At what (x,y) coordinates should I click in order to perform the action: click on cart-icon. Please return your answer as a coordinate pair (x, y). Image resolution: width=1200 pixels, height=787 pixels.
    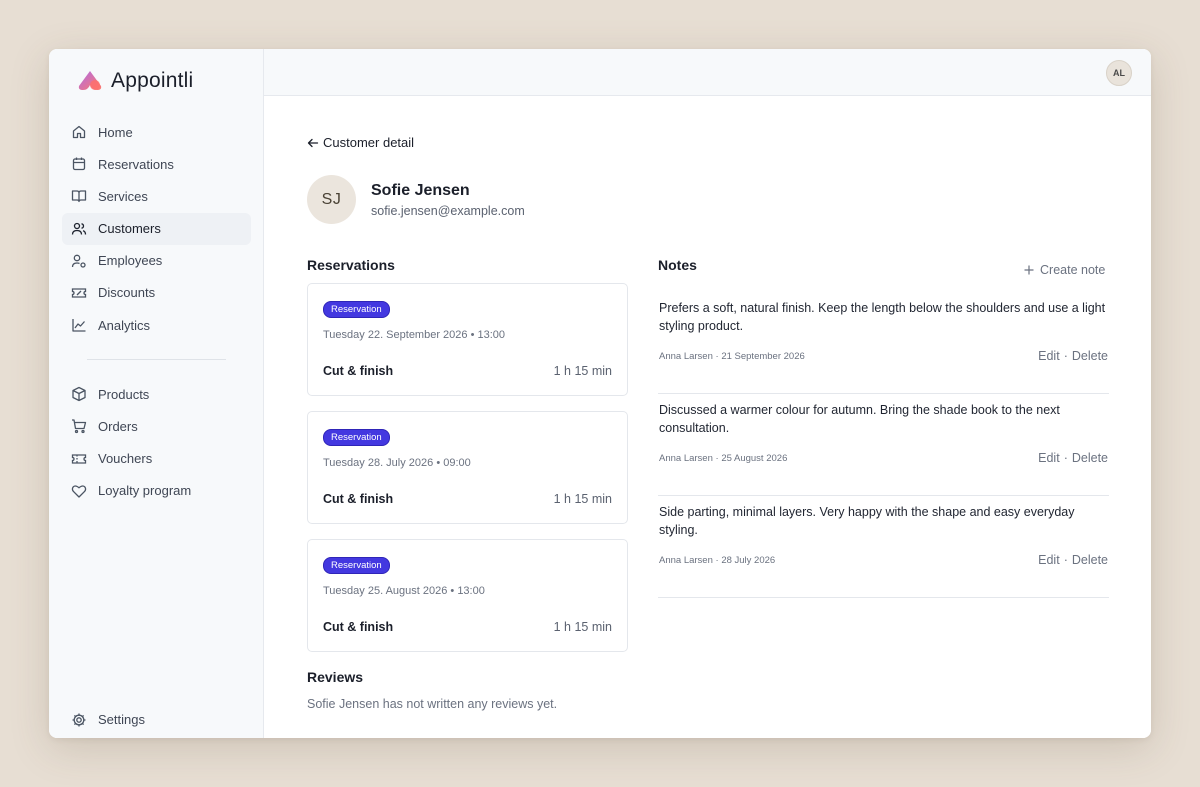
    Looking at the image, I should click on (79, 426).